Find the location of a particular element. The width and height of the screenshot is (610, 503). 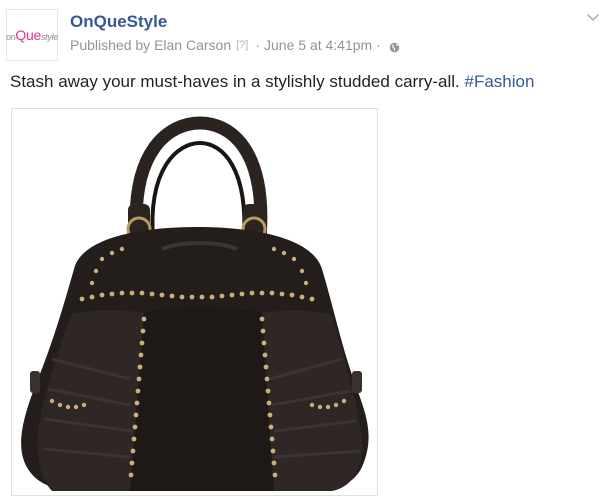

page-logo: onQuestyle is located at coordinates (32, 35).